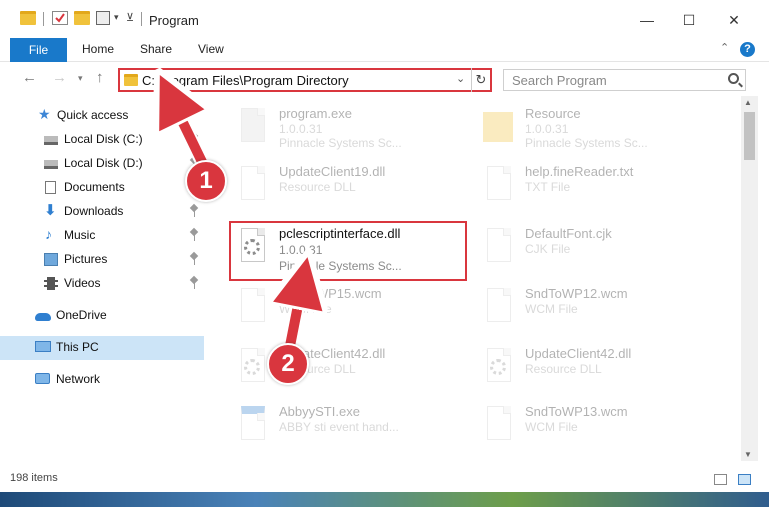  What do you see at coordinates (103, 18) in the screenshot?
I see `view-options-icon` at bounding box center [103, 18].